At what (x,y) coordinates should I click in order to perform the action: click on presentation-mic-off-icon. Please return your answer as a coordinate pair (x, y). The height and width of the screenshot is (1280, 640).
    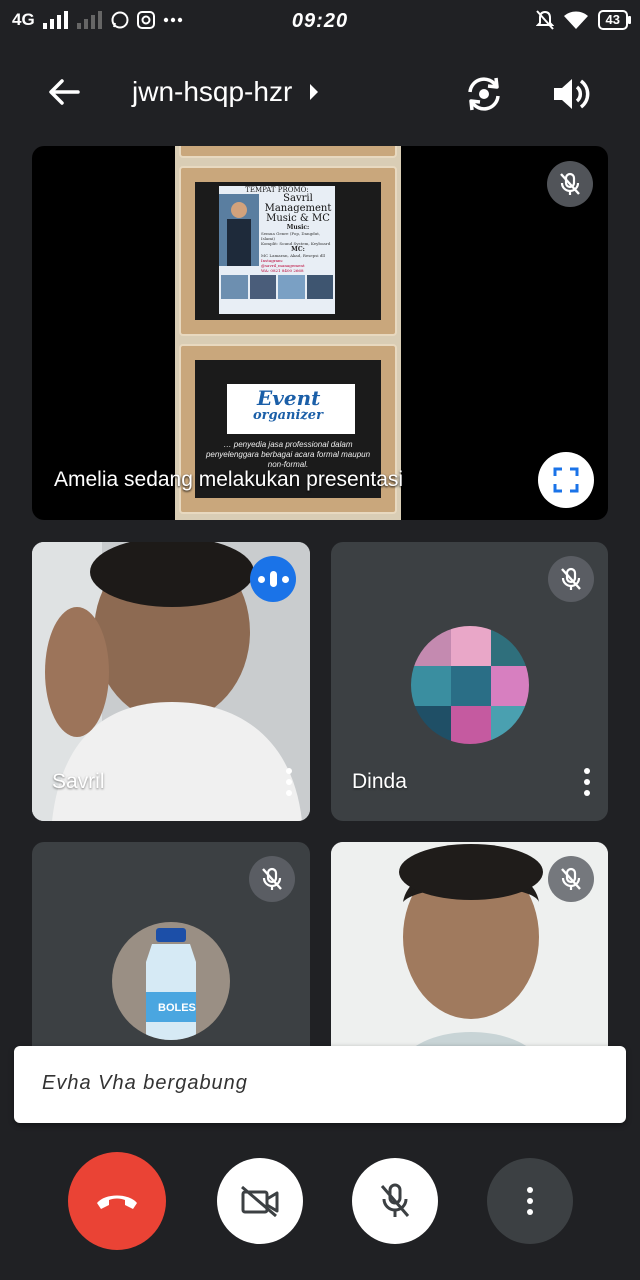
    Looking at the image, I should click on (570, 184).